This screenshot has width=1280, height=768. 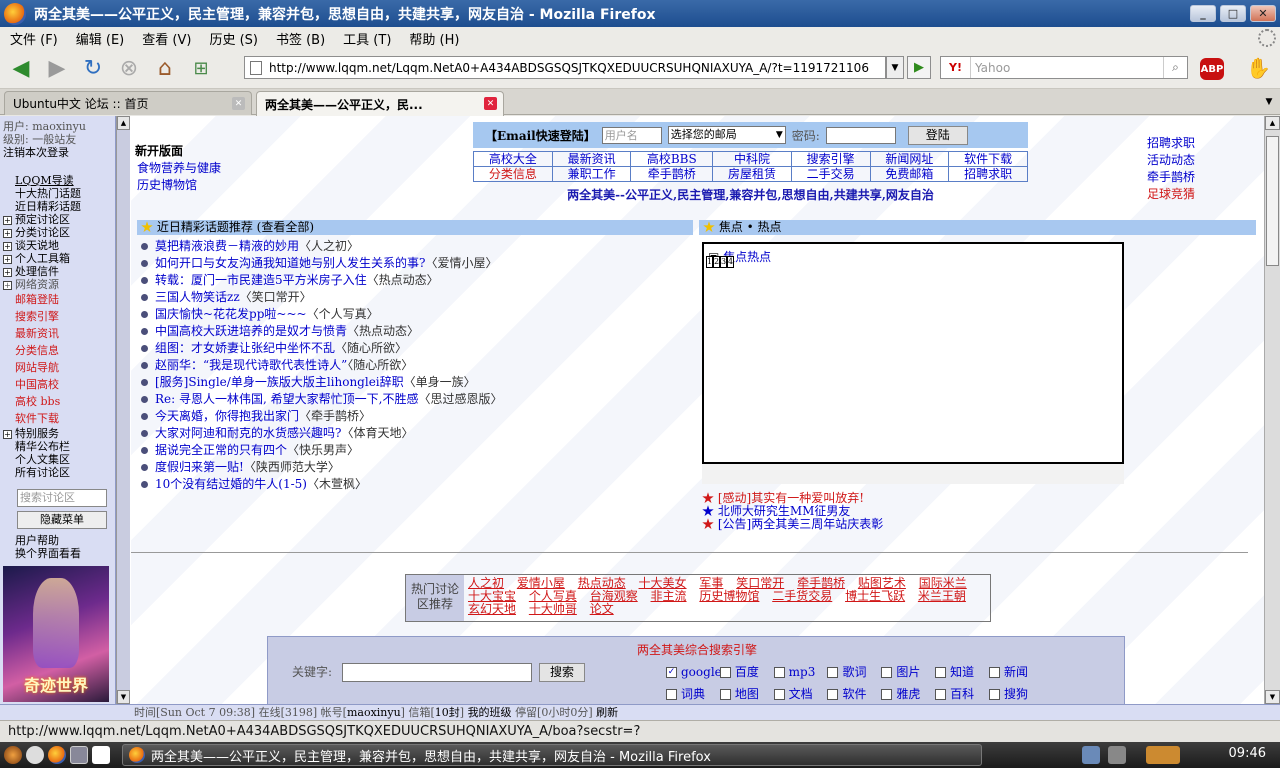 I want to click on list-item: 如何开口与女友沟通我知道她与别人发生关系的事?〈爱情小屋〉, so click(x=321, y=263).